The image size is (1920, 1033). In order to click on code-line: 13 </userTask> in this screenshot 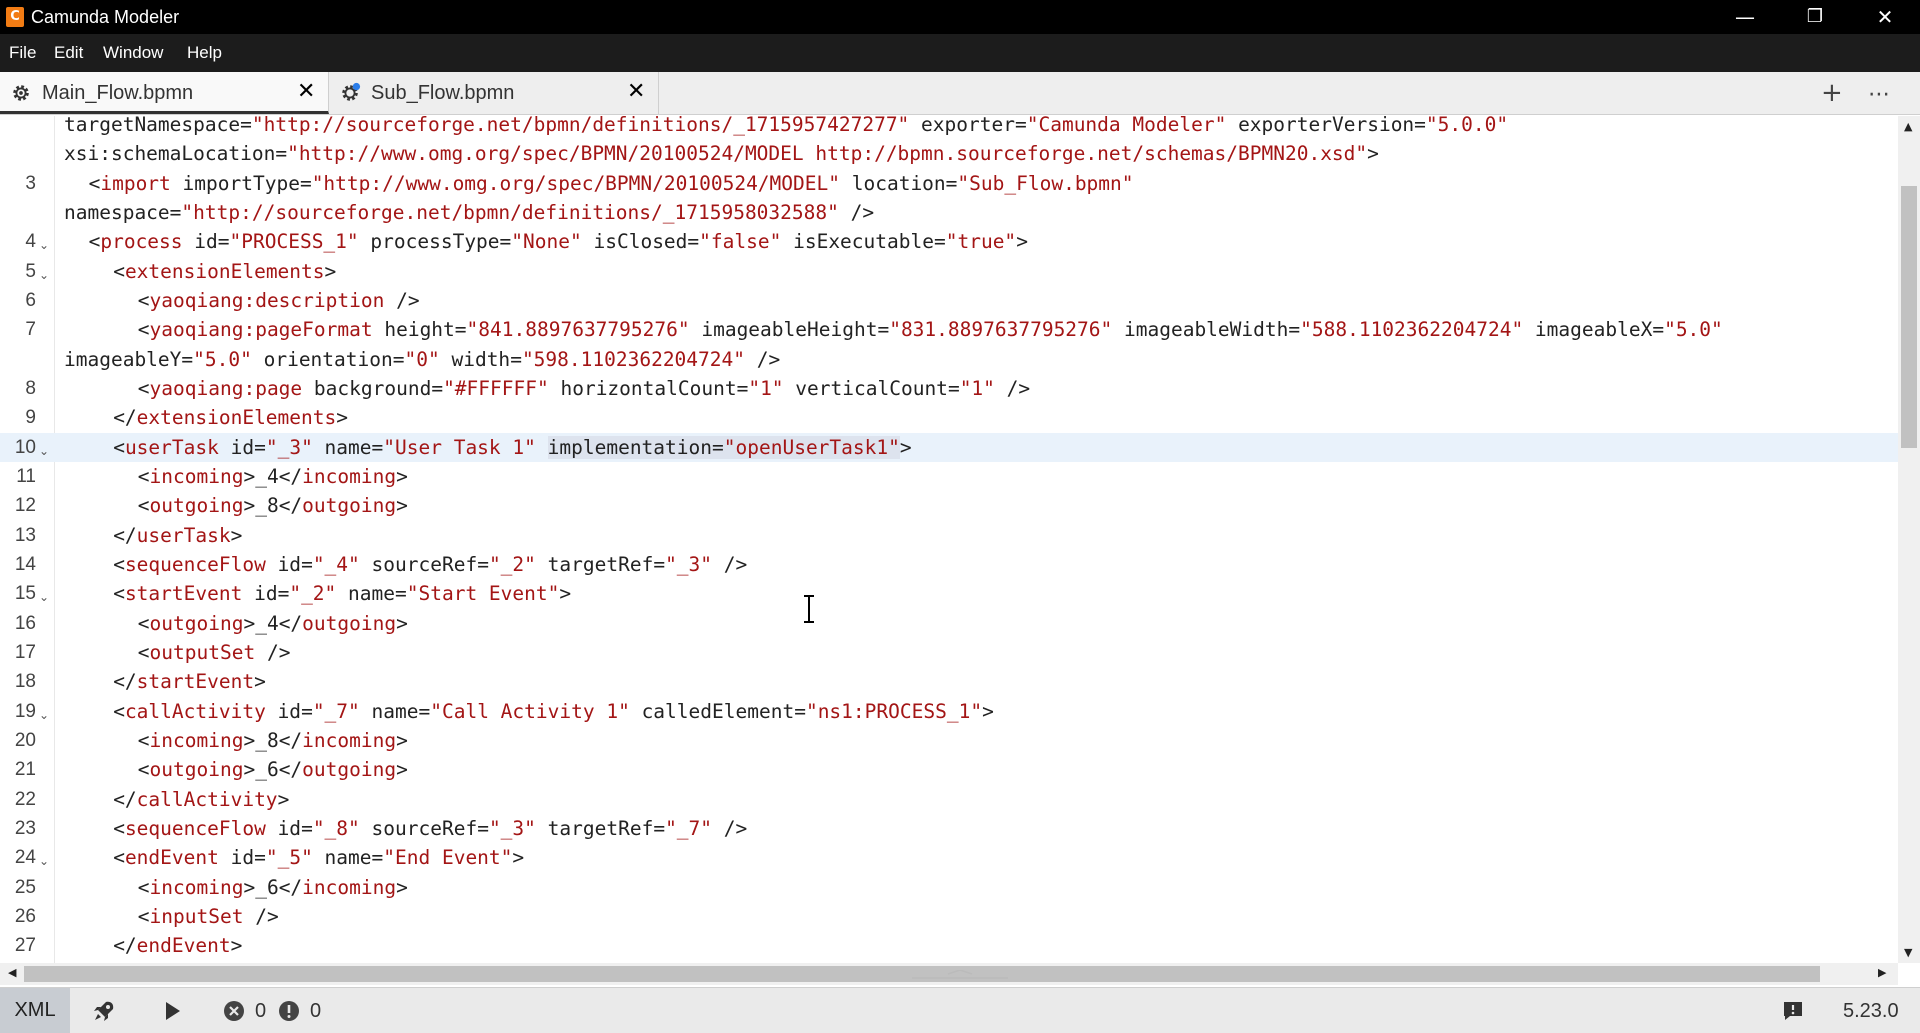, I will do `click(949, 535)`.